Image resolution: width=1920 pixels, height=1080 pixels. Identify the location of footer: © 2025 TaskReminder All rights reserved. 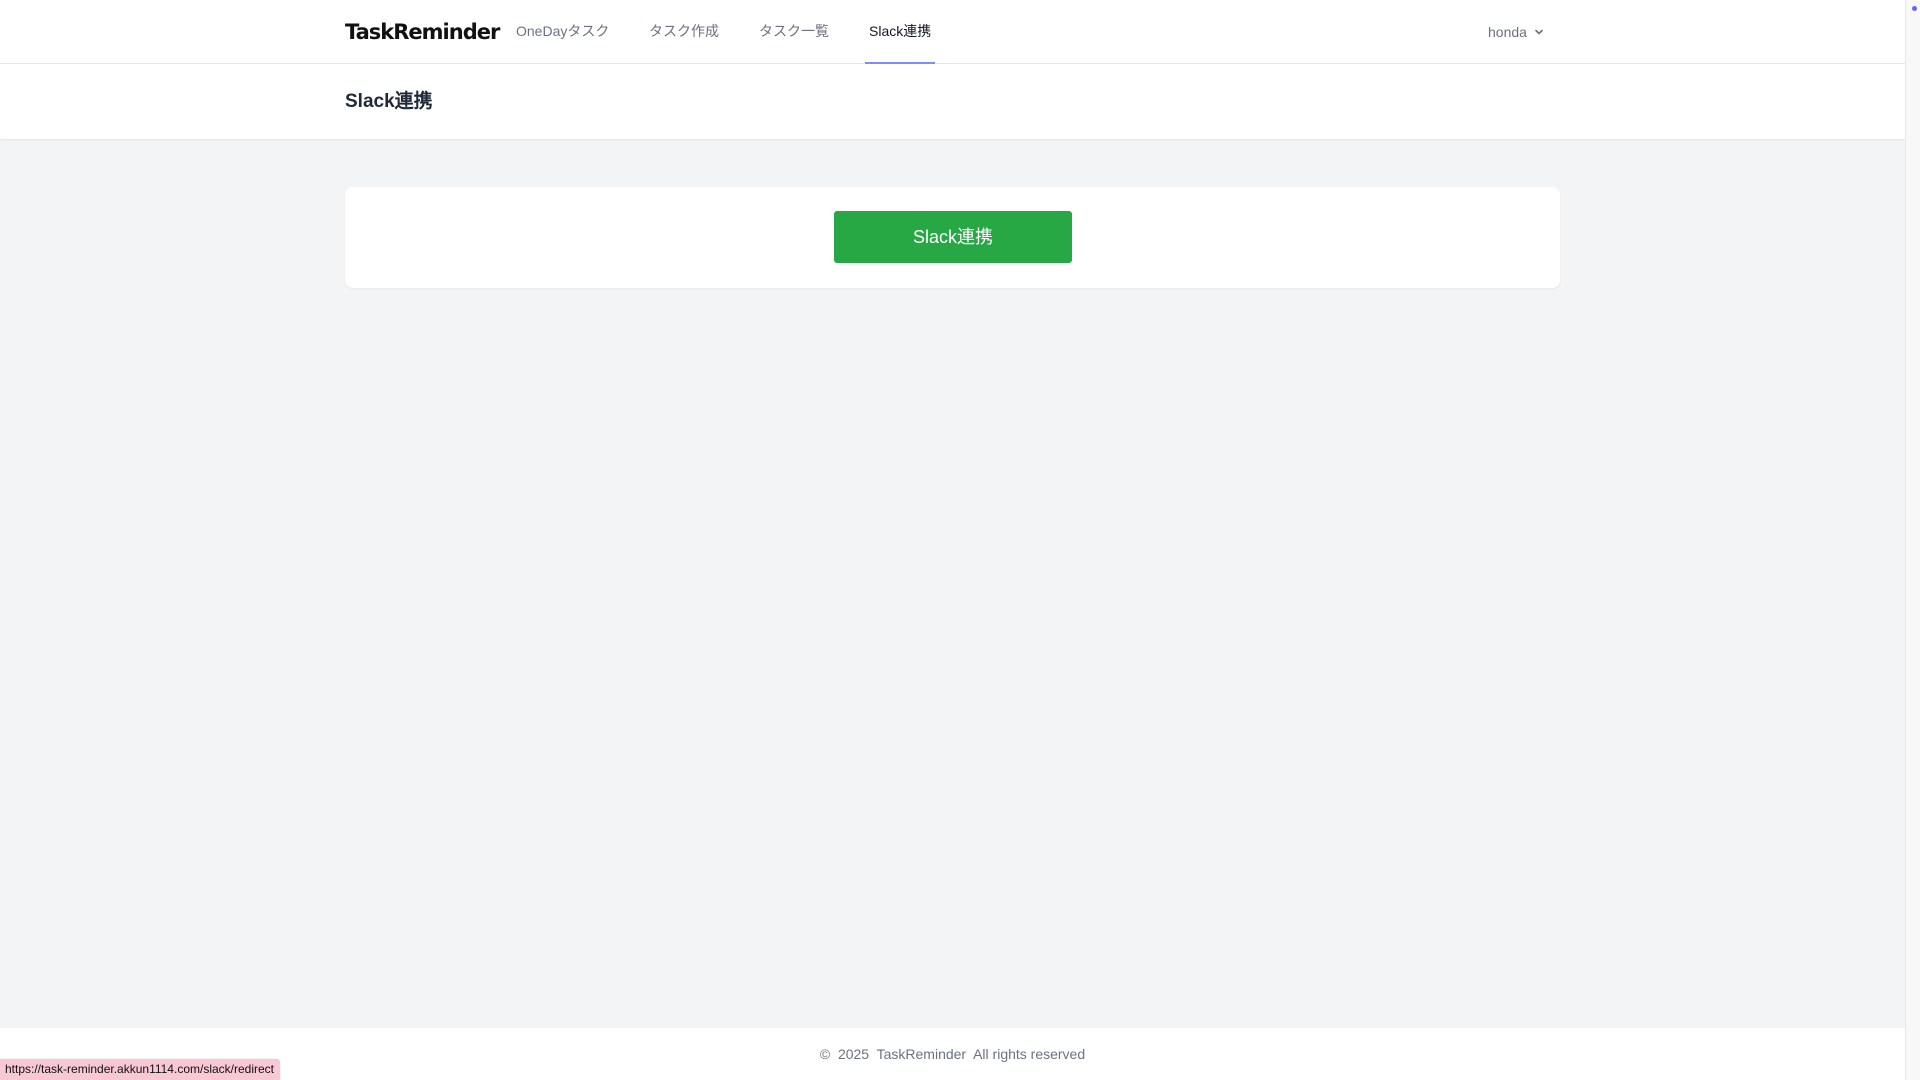
(952, 1054).